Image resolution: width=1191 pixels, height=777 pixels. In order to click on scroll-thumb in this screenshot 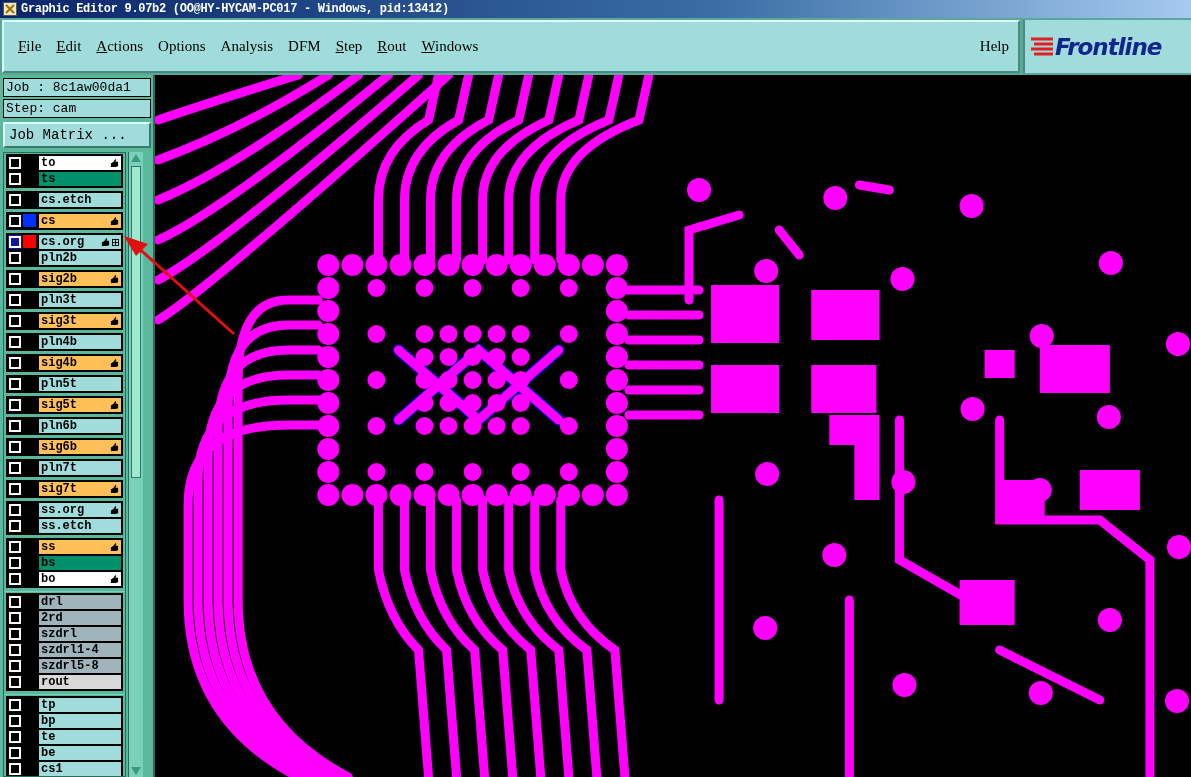, I will do `click(136, 322)`.